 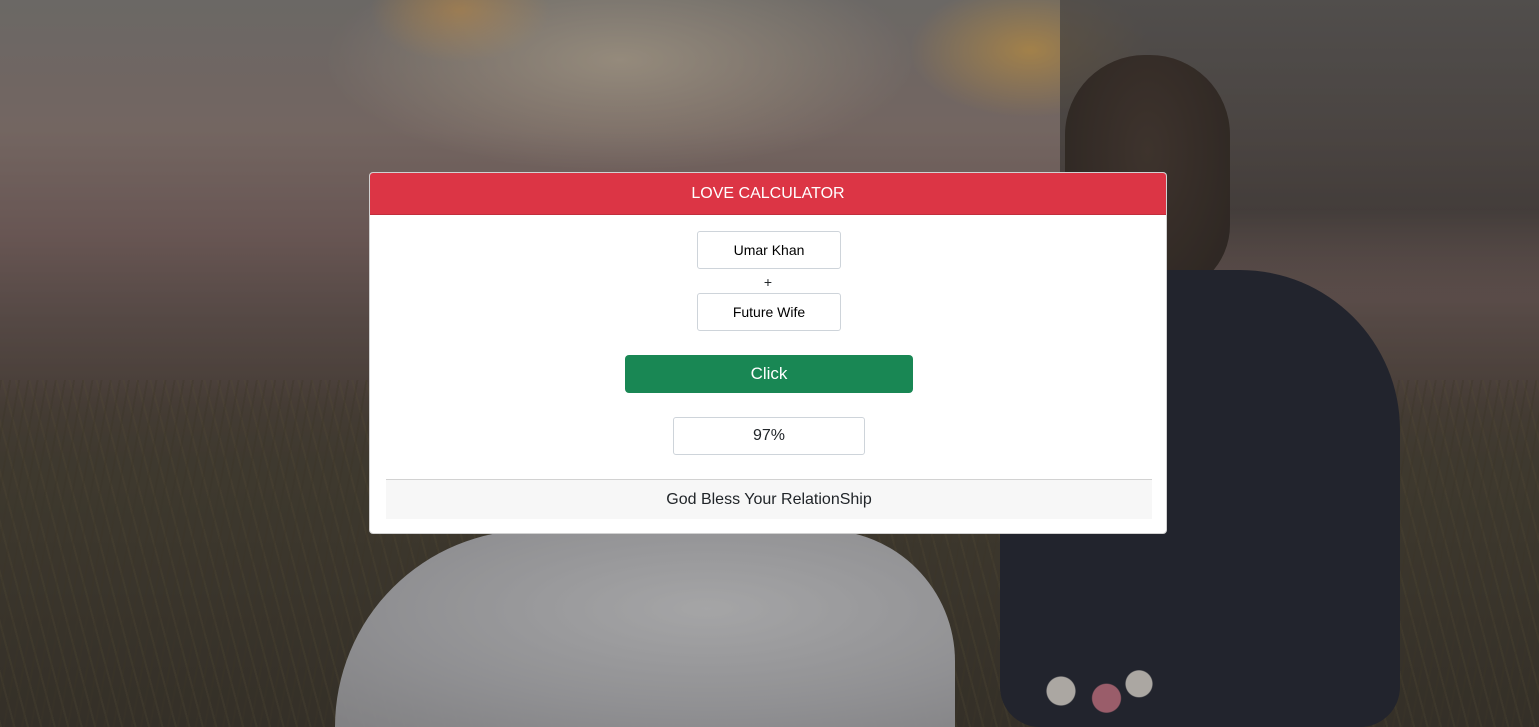 What do you see at coordinates (769, 436) in the screenshot?
I see `result-percentage-field` at bounding box center [769, 436].